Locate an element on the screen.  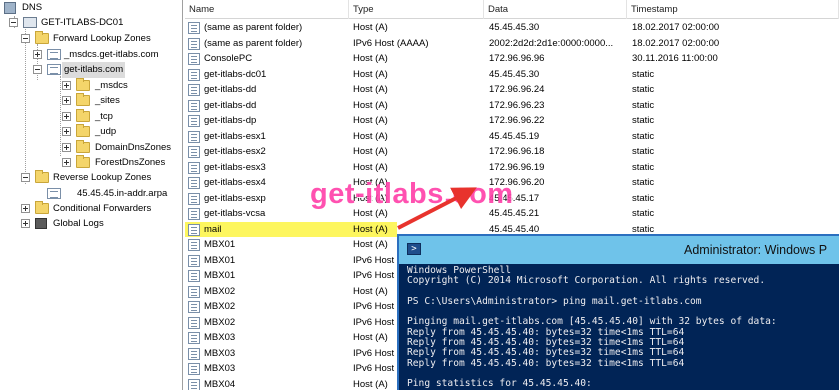
column-header-bar: Name Type Data Timestamp is located at coordinates (512, 9).